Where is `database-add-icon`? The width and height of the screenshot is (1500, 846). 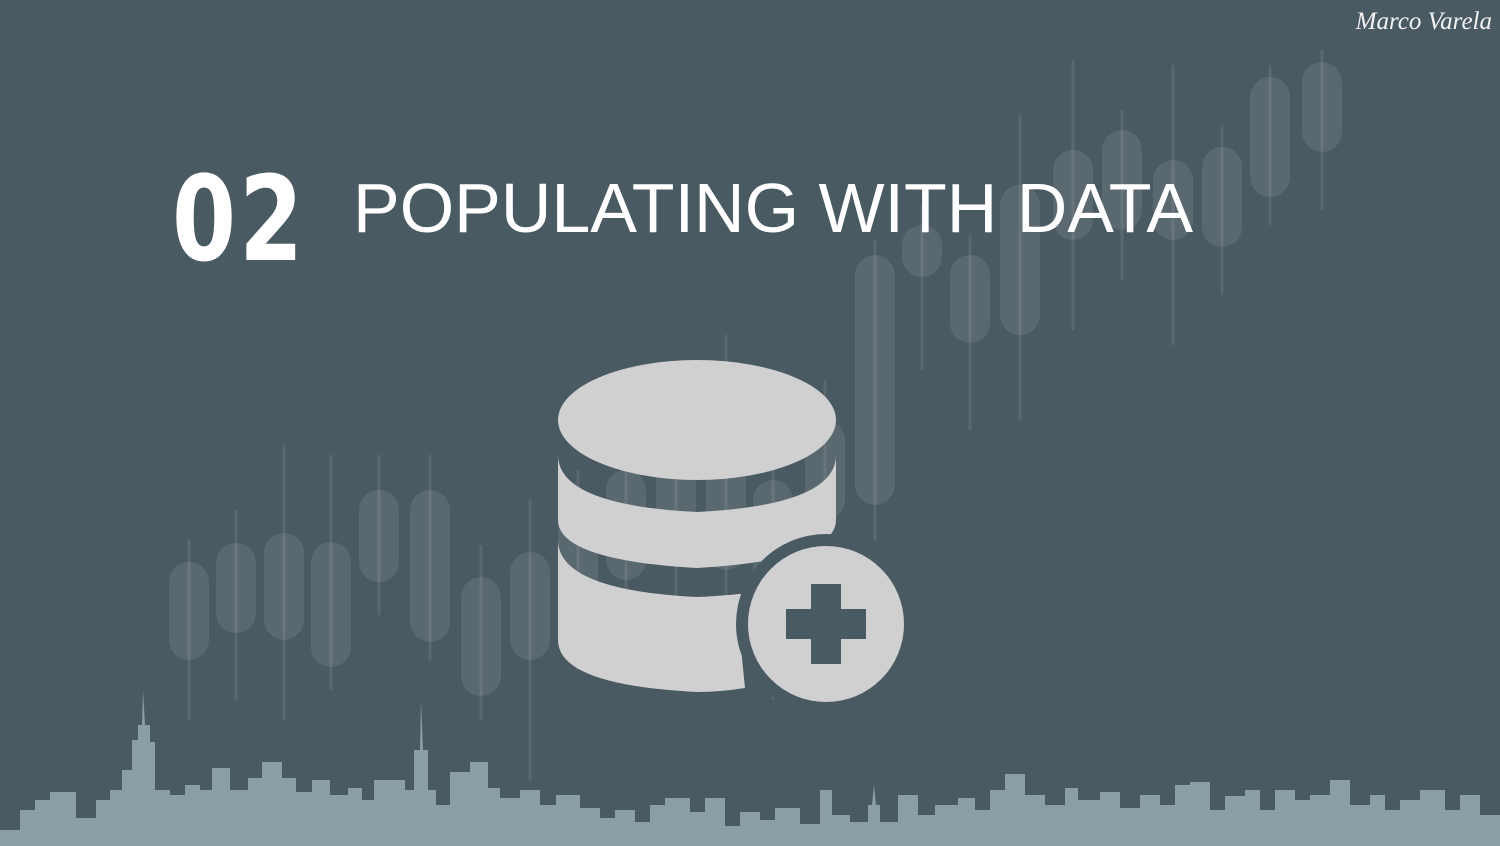 database-add-icon is located at coordinates (735, 533).